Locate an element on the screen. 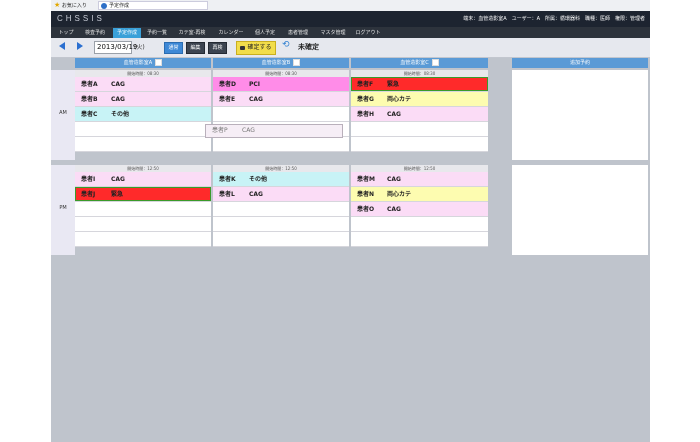 This screenshot has height=442, width=700. mode-edit-button: 編集 is located at coordinates (195, 48).